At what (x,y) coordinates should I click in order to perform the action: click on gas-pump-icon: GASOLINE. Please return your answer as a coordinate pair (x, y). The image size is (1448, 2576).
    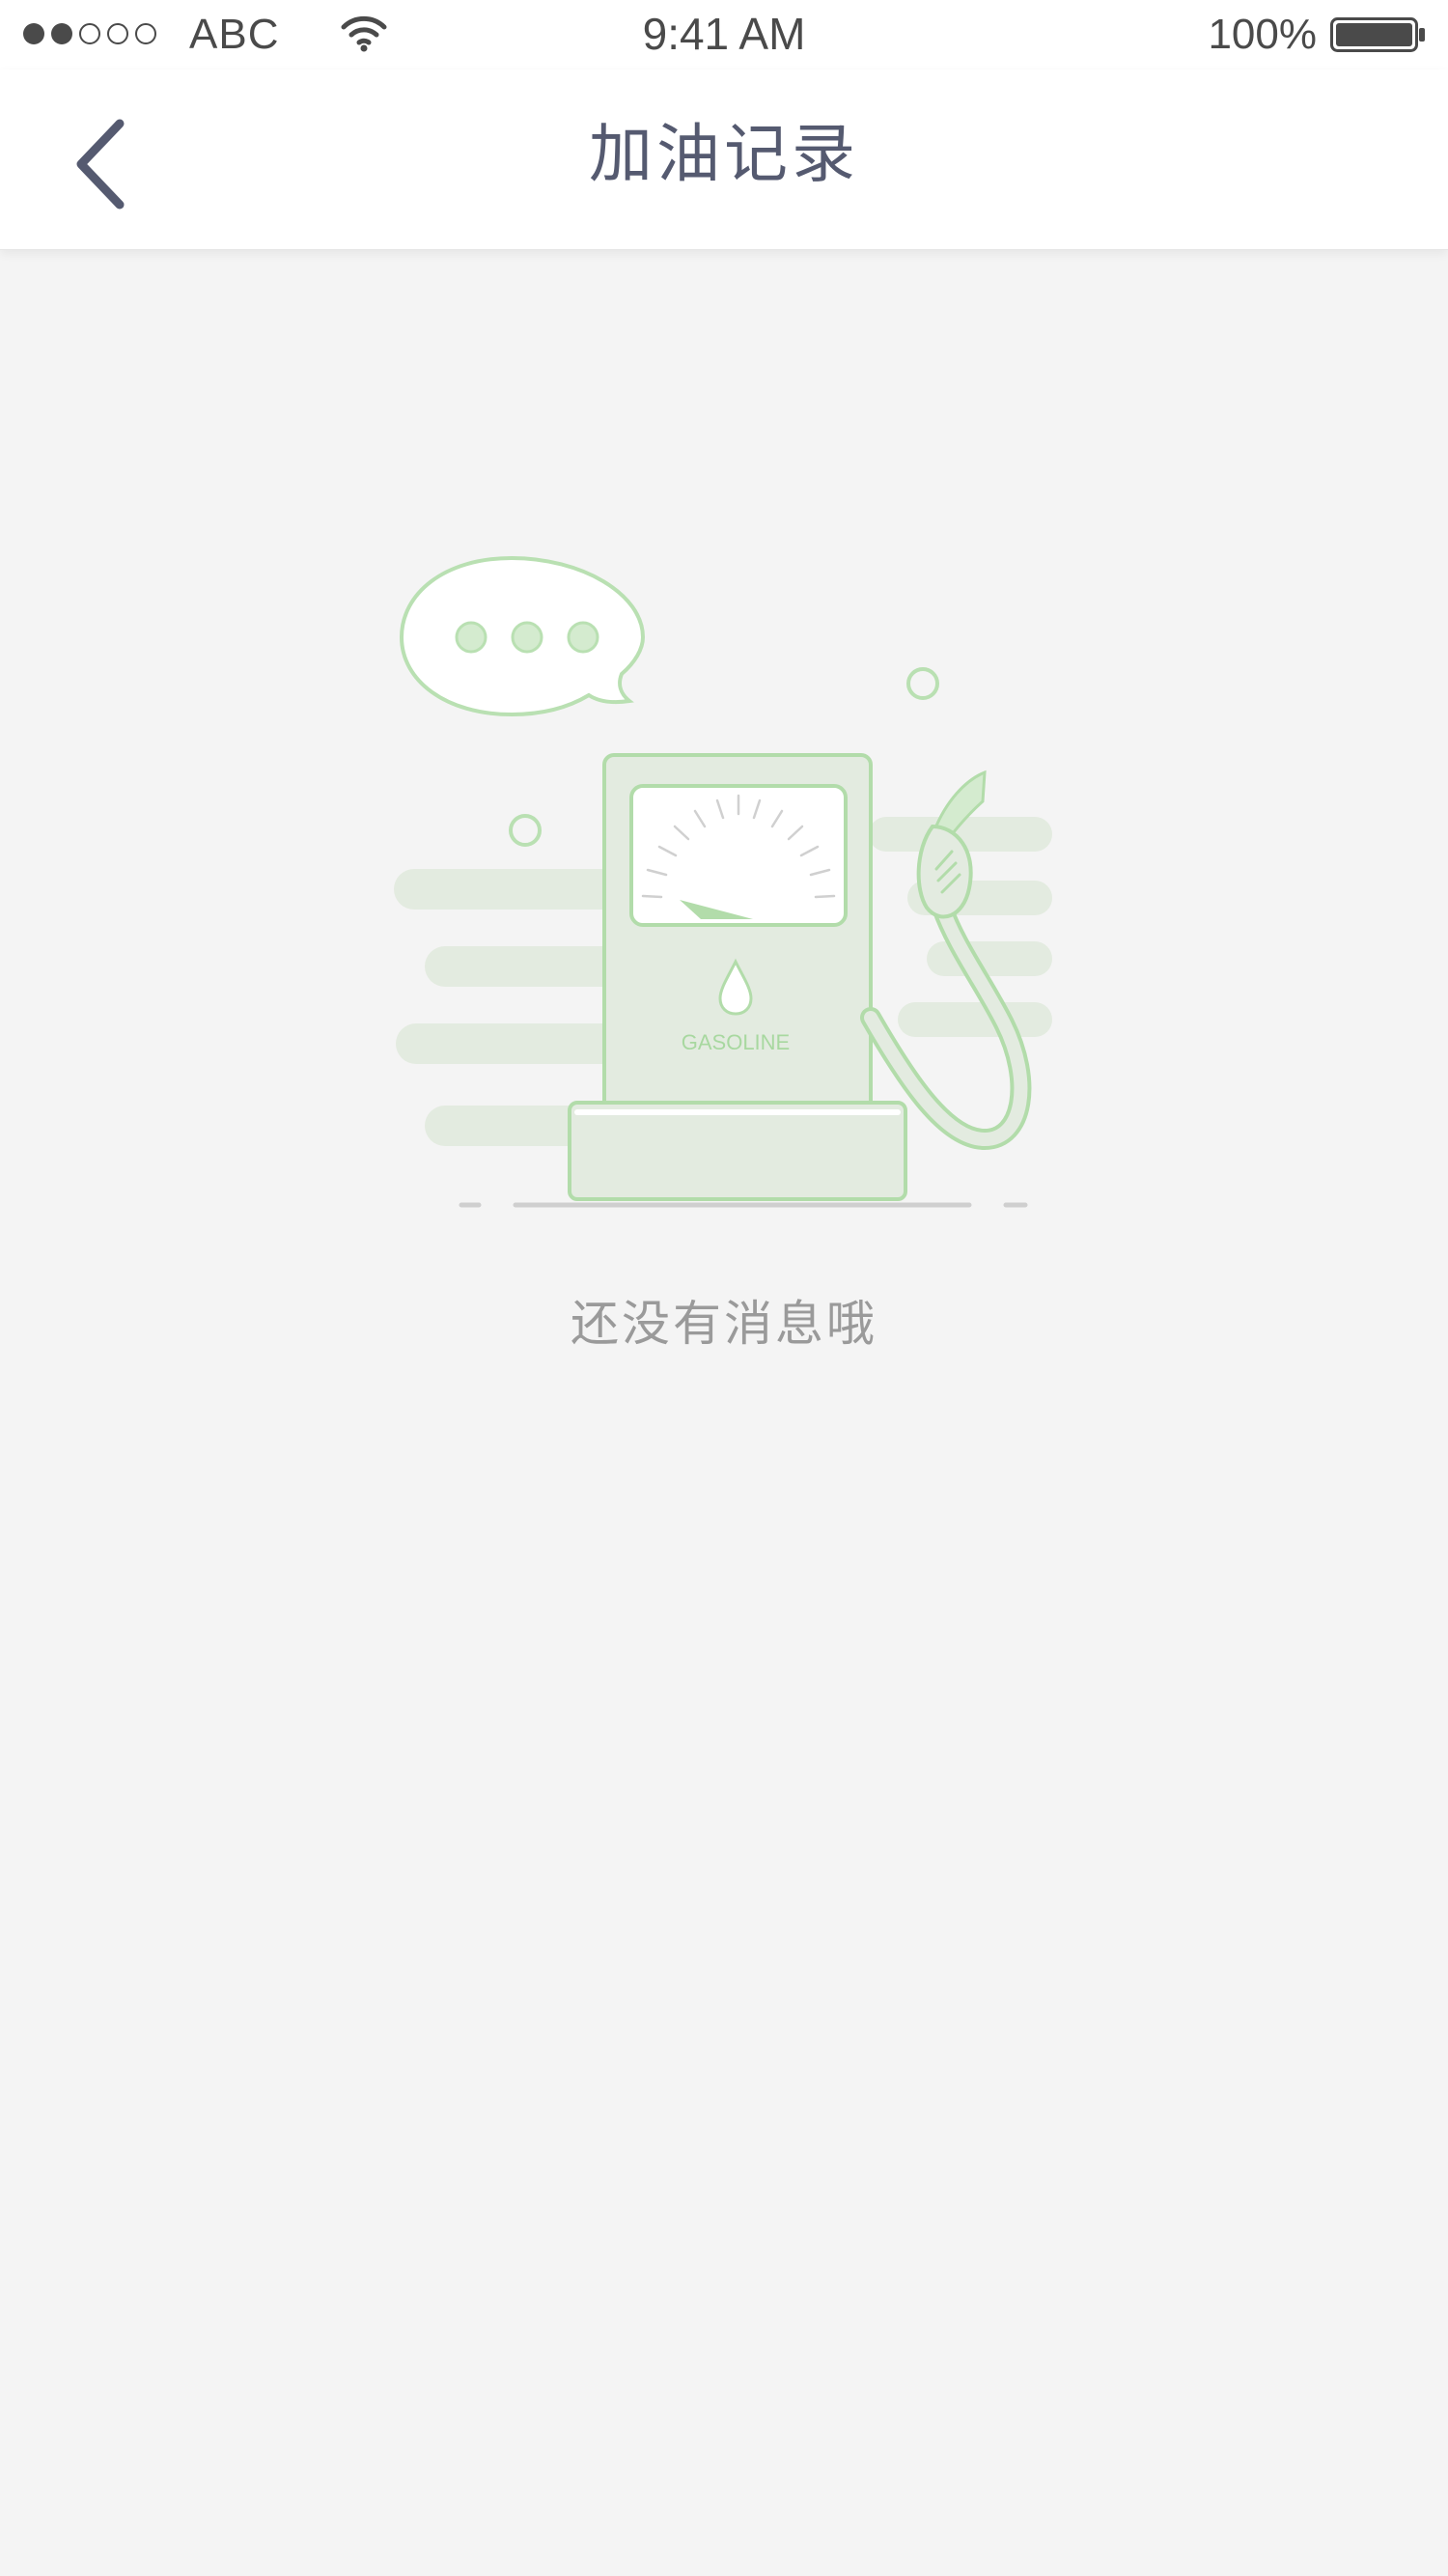
    Looking at the image, I should click on (723, 882).